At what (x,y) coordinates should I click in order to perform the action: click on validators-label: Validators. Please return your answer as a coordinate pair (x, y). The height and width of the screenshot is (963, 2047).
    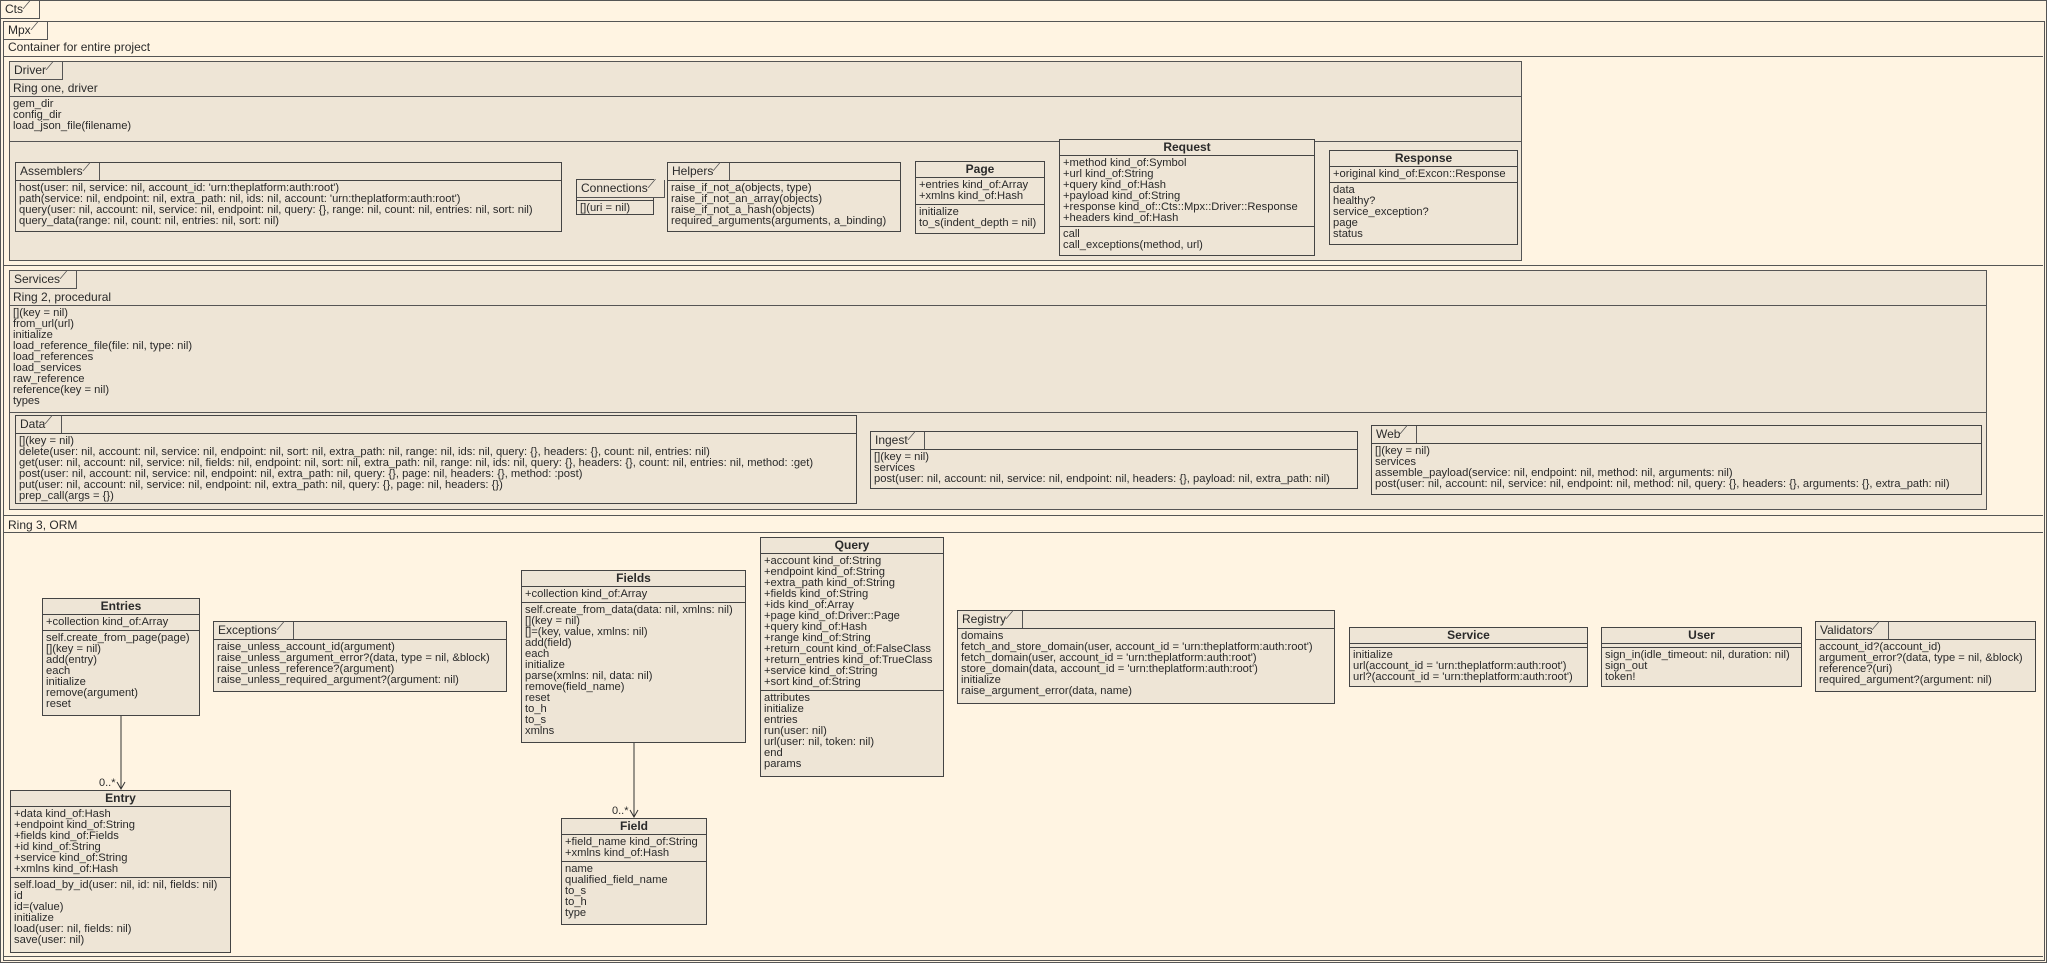
    Looking at the image, I should click on (1853, 631).